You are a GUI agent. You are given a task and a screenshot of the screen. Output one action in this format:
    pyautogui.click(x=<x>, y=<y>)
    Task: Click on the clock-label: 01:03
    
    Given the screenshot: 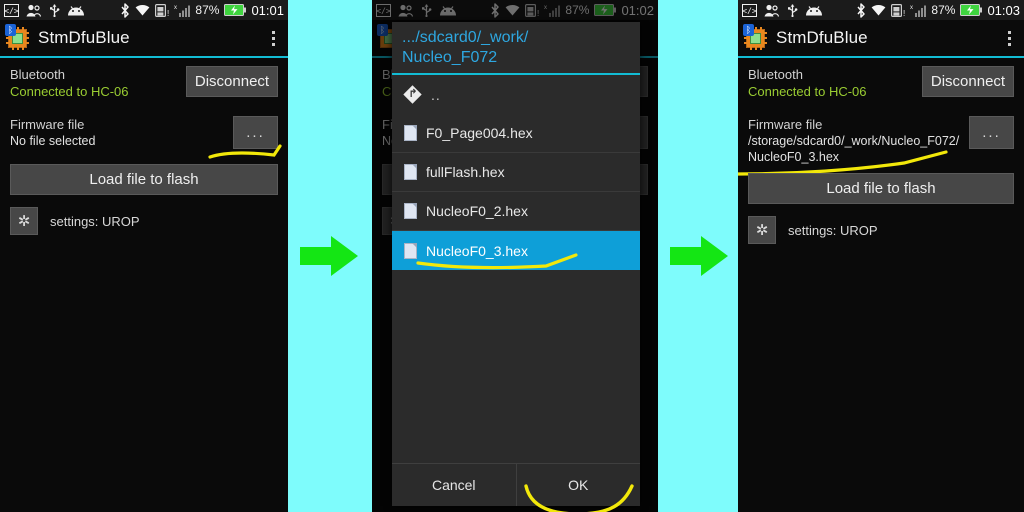 What is the action you would take?
    pyautogui.click(x=1003, y=10)
    